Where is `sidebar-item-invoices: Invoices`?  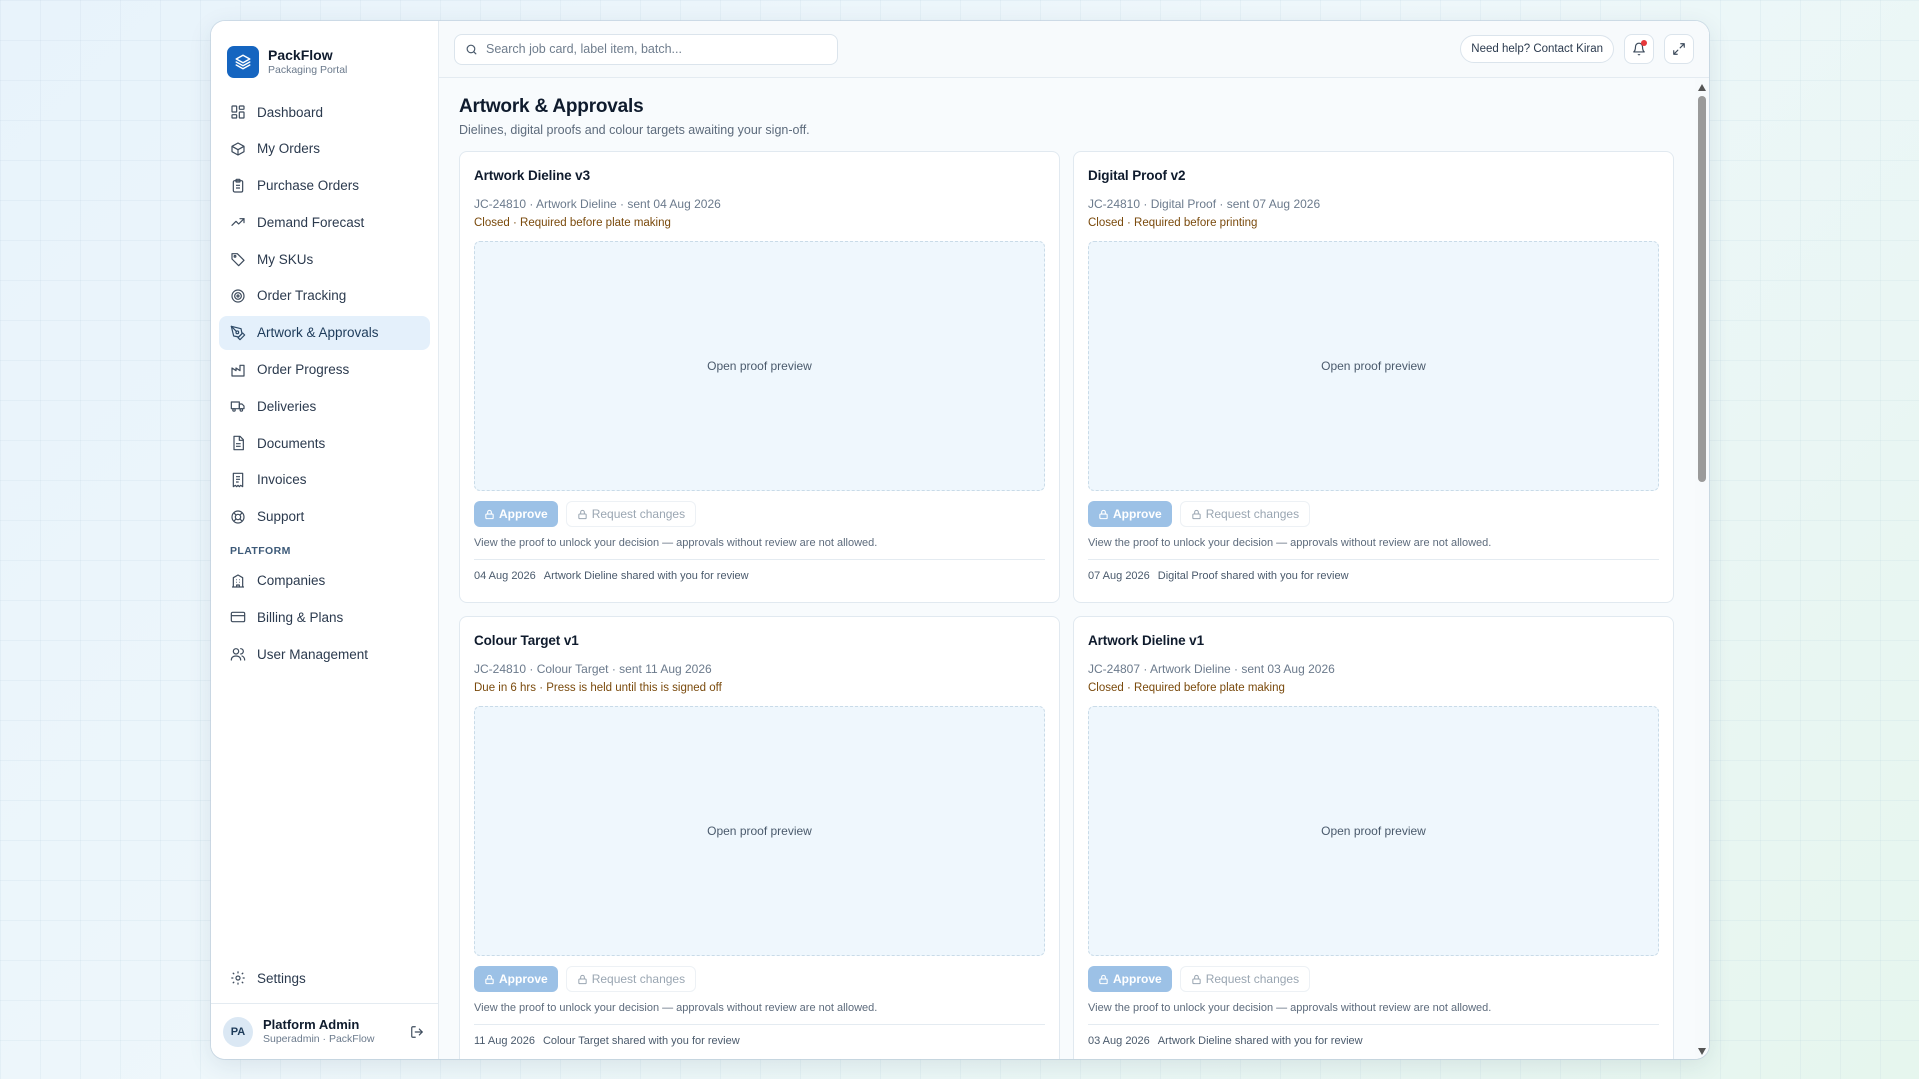
sidebar-item-invoices: Invoices is located at coordinates (324, 480).